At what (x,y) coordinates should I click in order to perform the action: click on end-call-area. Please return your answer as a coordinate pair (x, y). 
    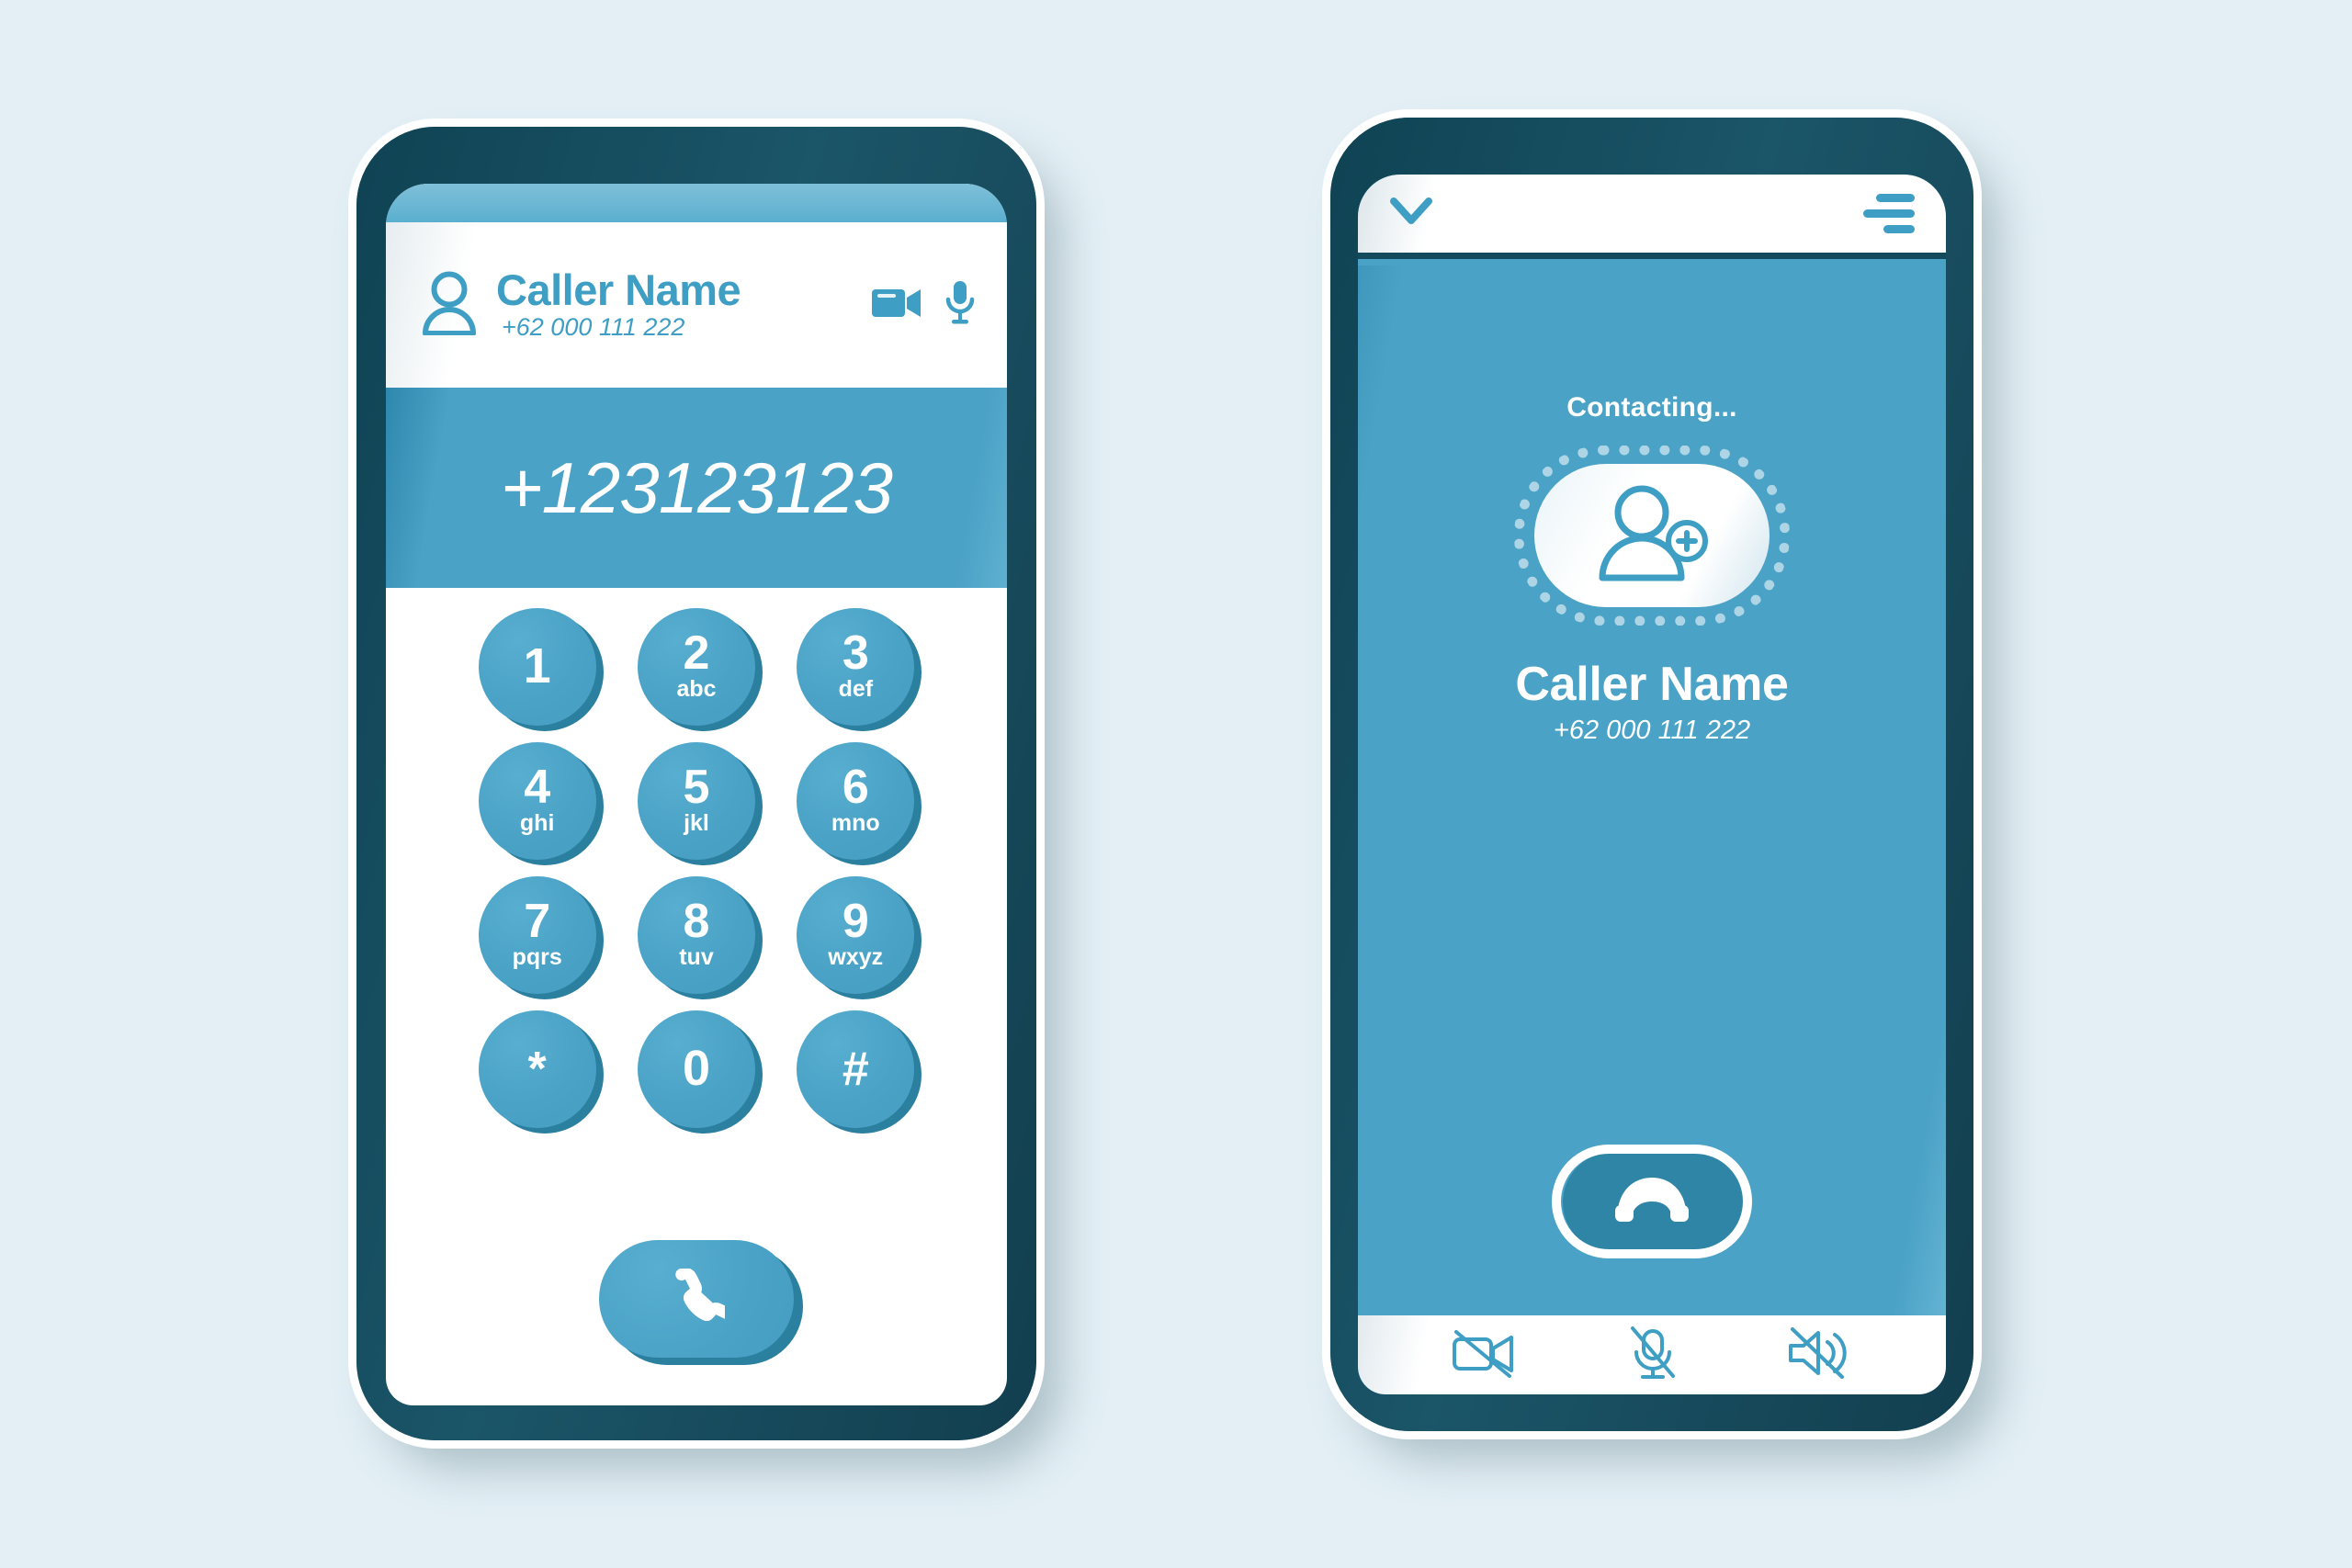
    Looking at the image, I should click on (1652, 1202).